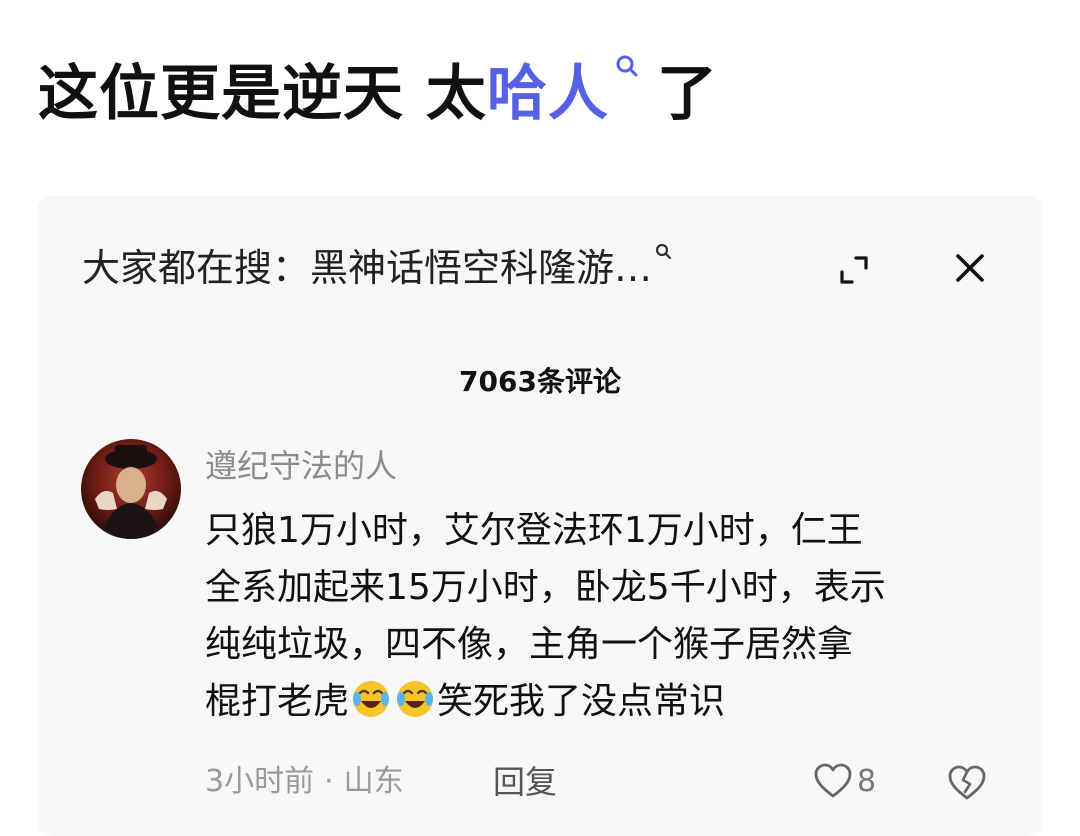 The height and width of the screenshot is (836, 1080). What do you see at coordinates (131, 489) in the screenshot?
I see `avatar` at bounding box center [131, 489].